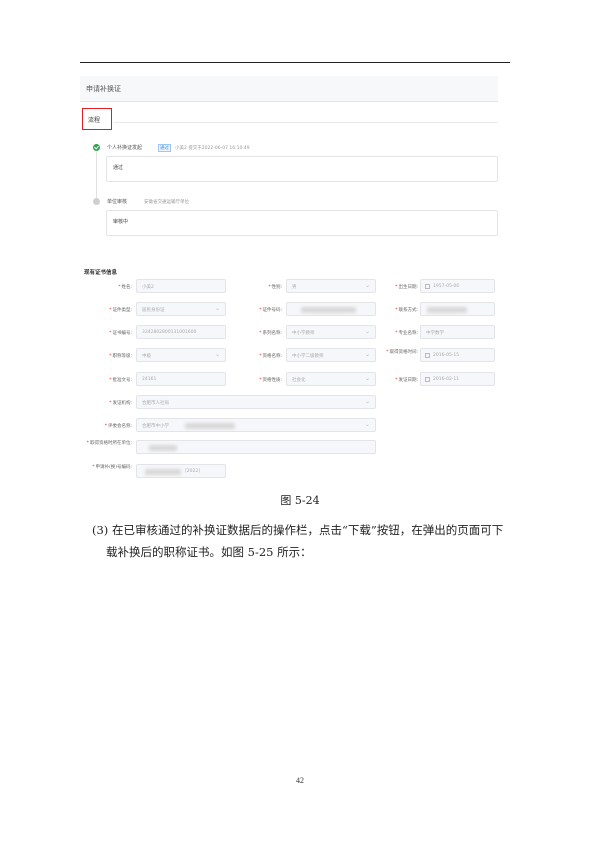 The height and width of the screenshot is (848, 600). What do you see at coordinates (306, 122) in the screenshot?
I see `divider` at bounding box center [306, 122].